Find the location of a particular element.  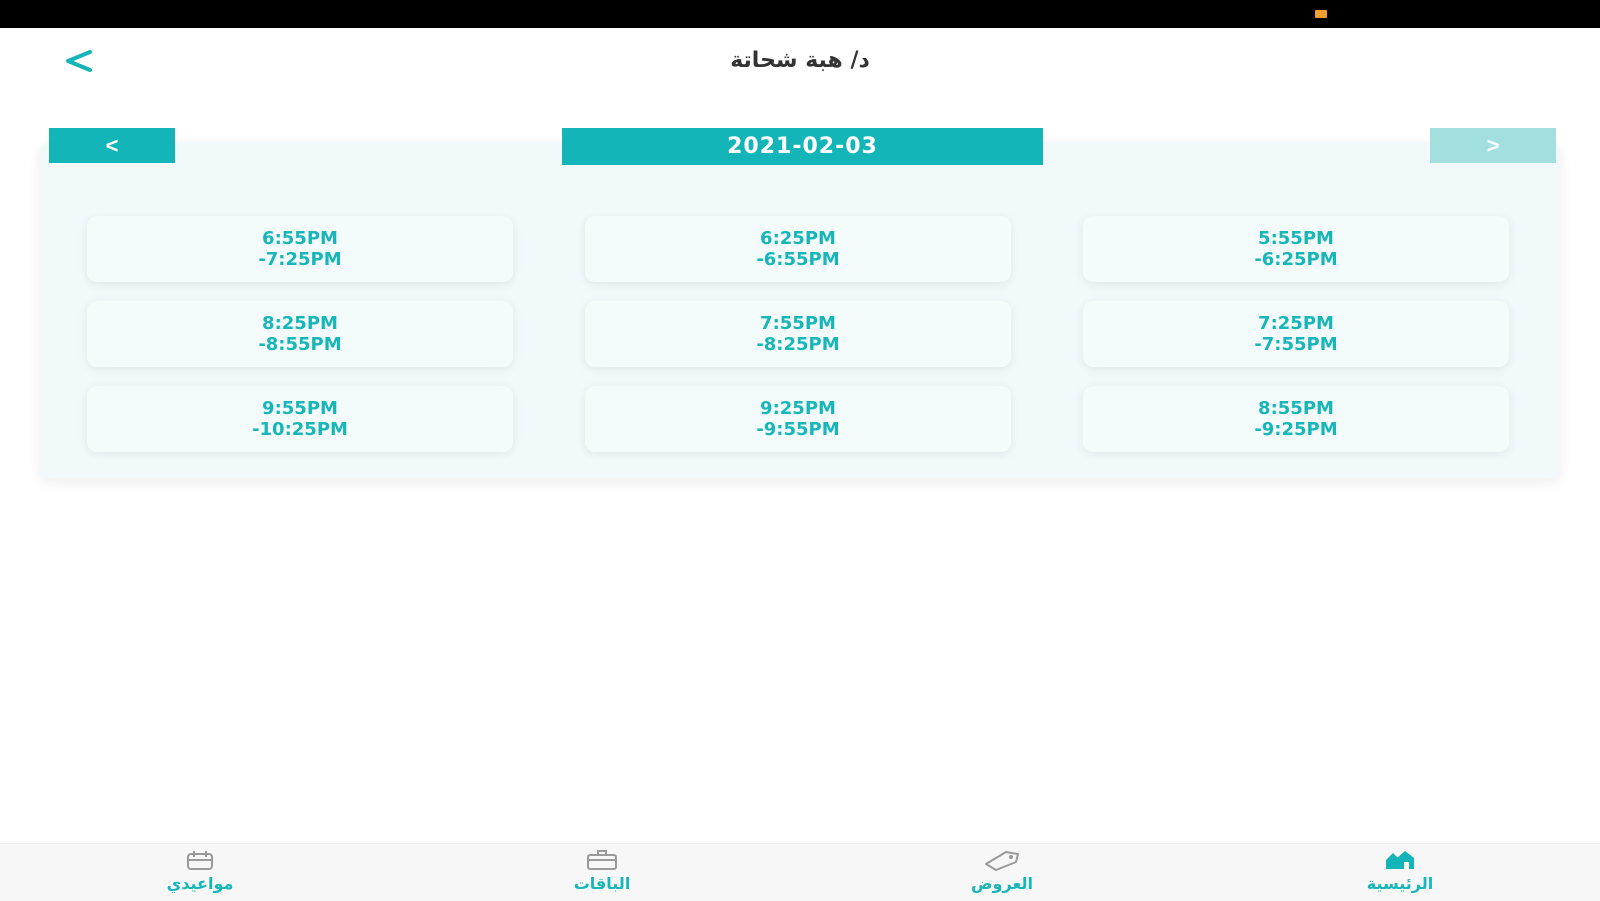

time-slot: 6:55PM -7:25PM is located at coordinates (300, 249).